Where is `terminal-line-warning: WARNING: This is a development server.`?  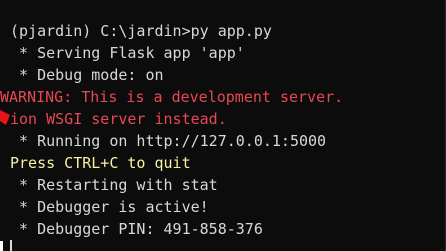
terminal-line-warning: WARNING: This is a development server. is located at coordinates (172, 97).